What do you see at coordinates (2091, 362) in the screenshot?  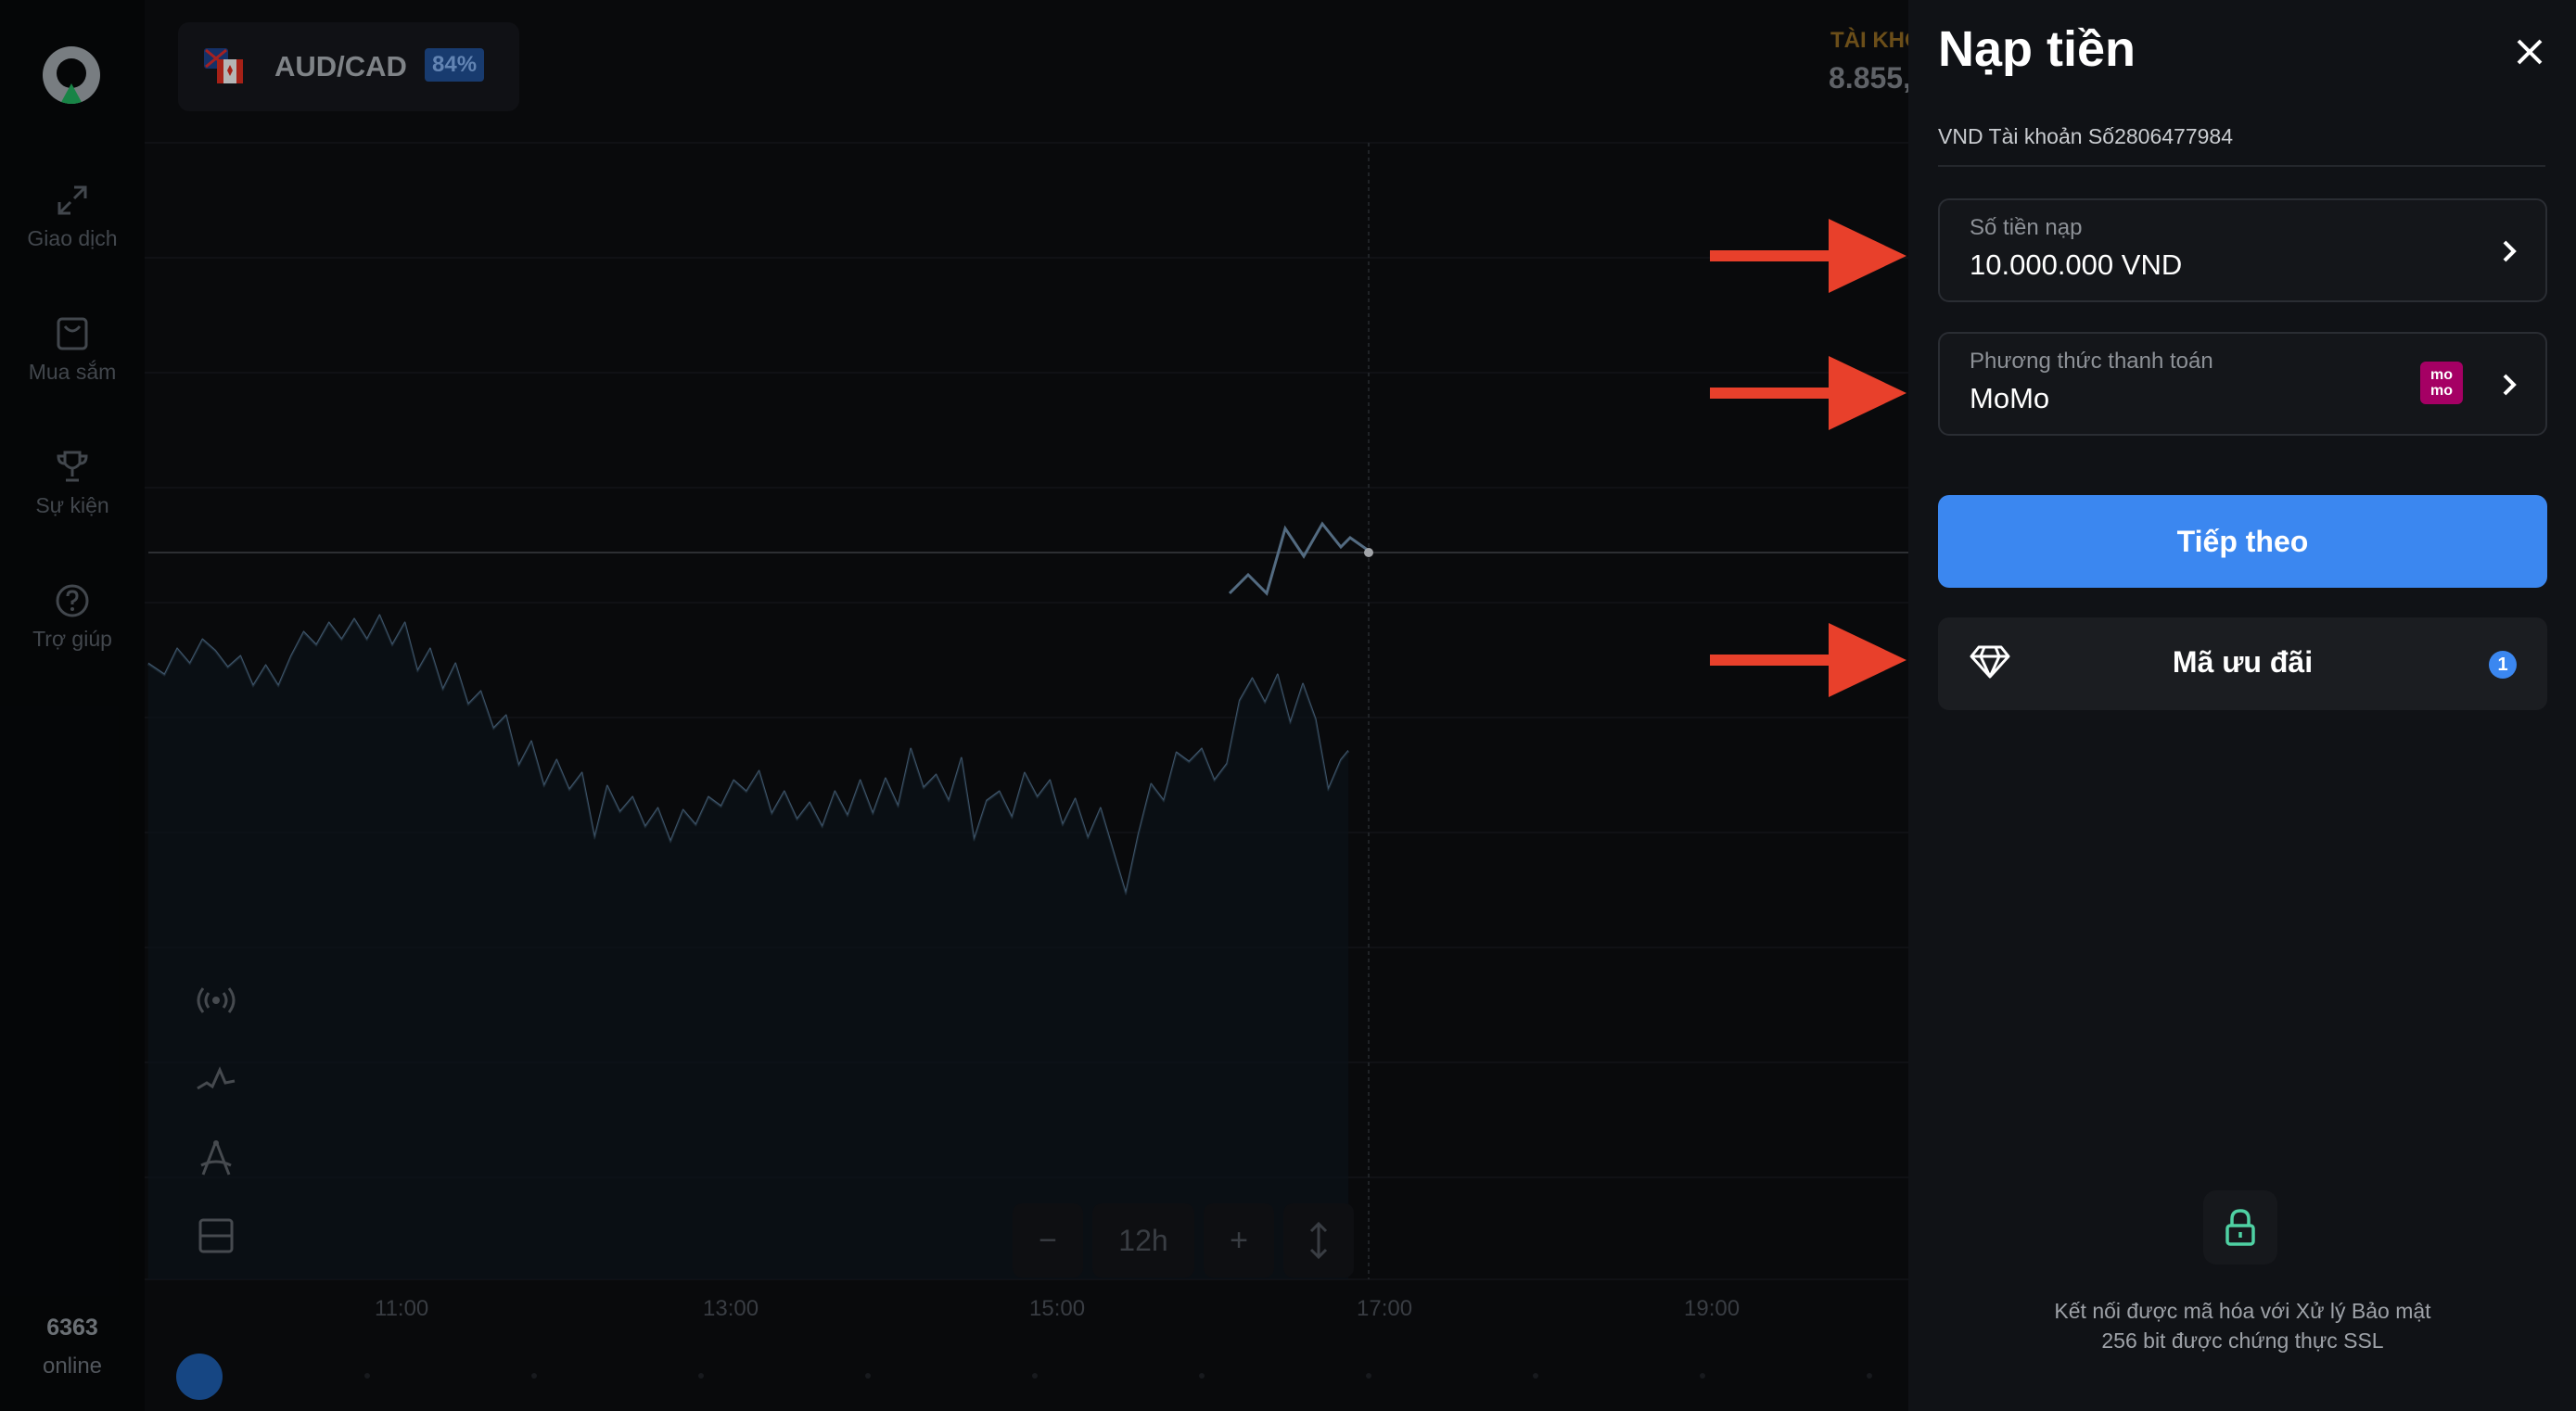 I see `payment-method-label: Phương thức thanh toán` at bounding box center [2091, 362].